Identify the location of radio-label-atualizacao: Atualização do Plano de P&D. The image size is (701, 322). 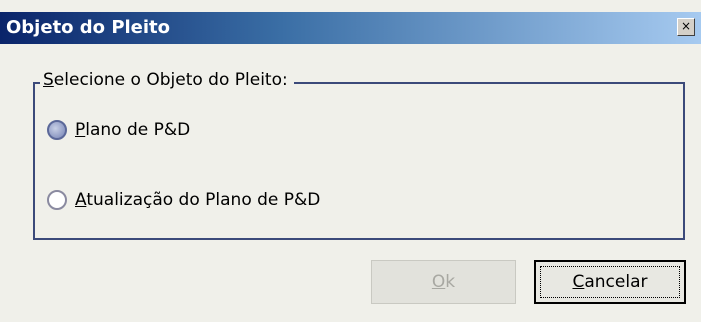
(198, 200).